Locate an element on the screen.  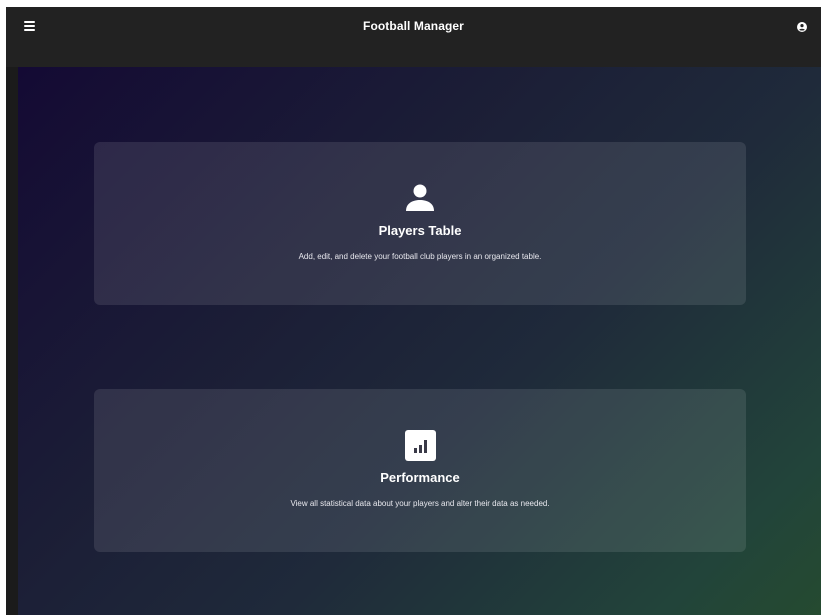
bar-chart-icon is located at coordinates (420, 445).